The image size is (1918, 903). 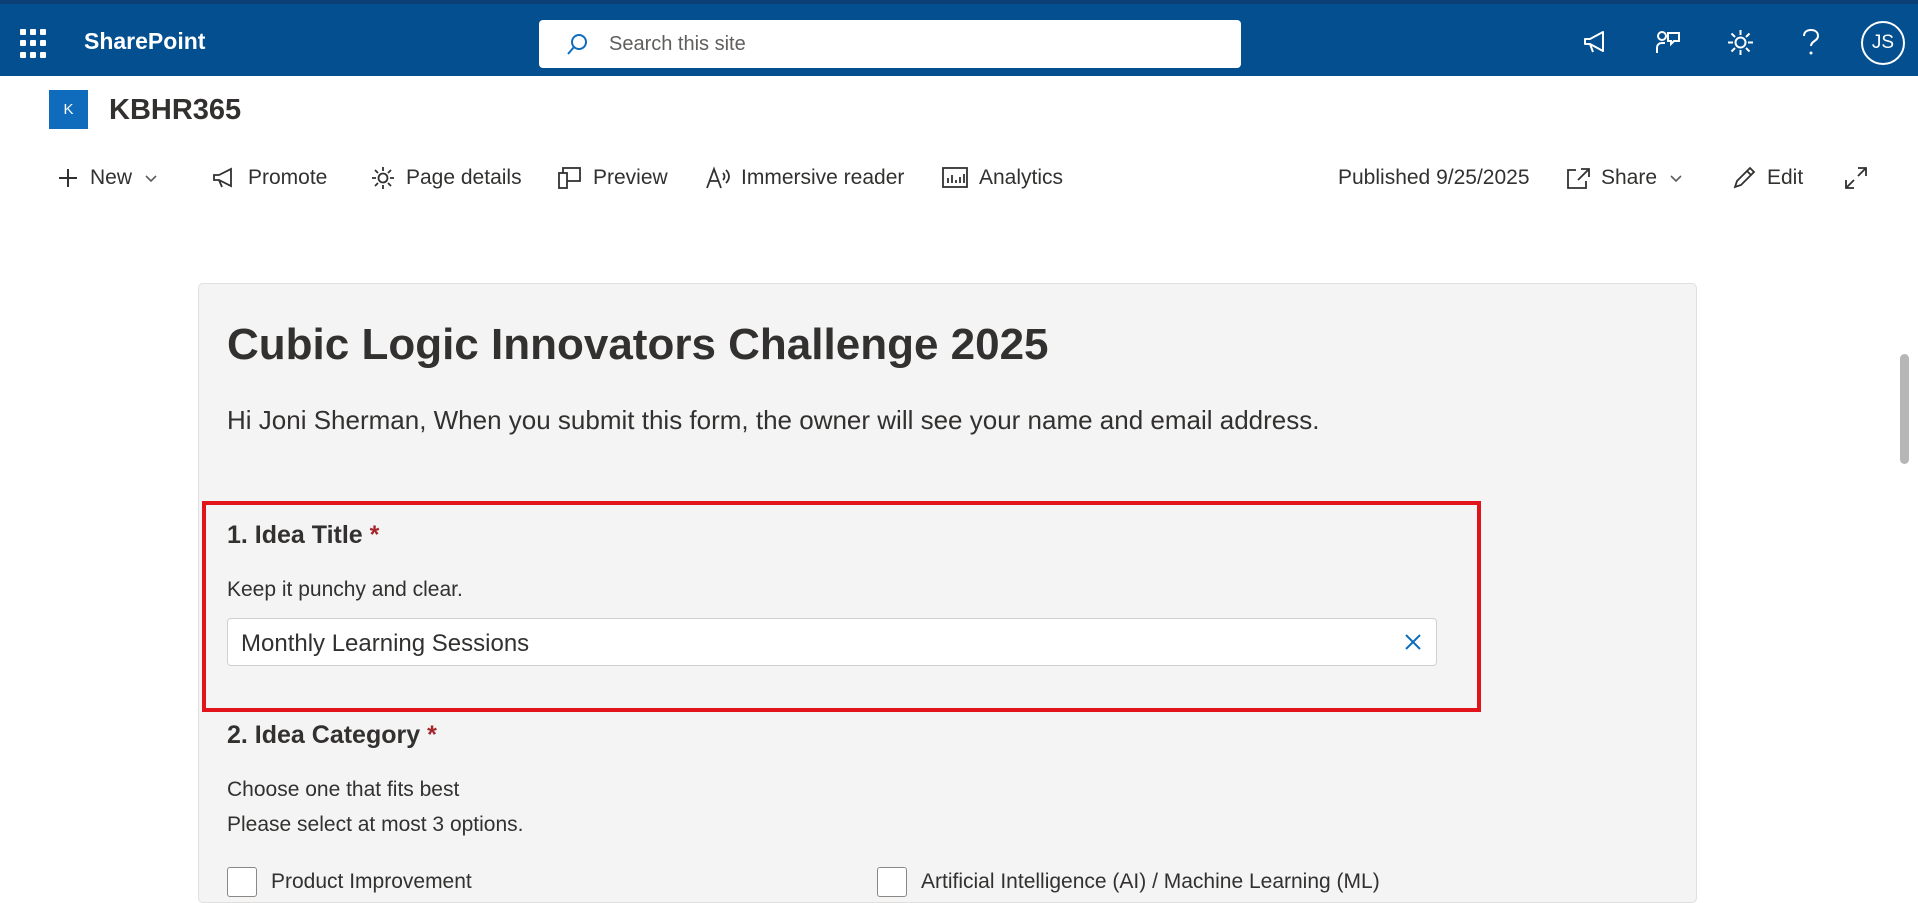 I want to click on expand-button, so click(x=1856, y=178).